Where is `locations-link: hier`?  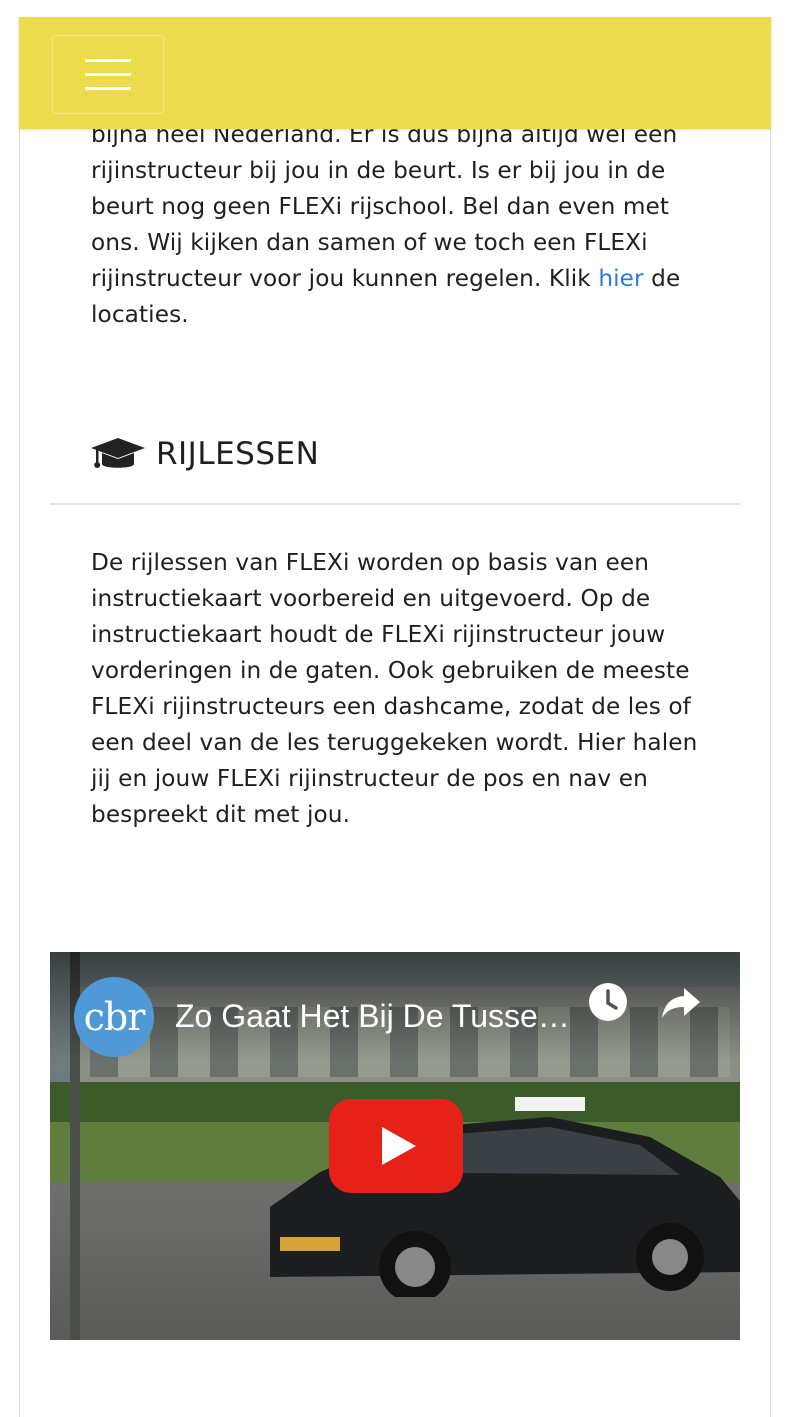
locations-link: hier is located at coordinates (620, 278).